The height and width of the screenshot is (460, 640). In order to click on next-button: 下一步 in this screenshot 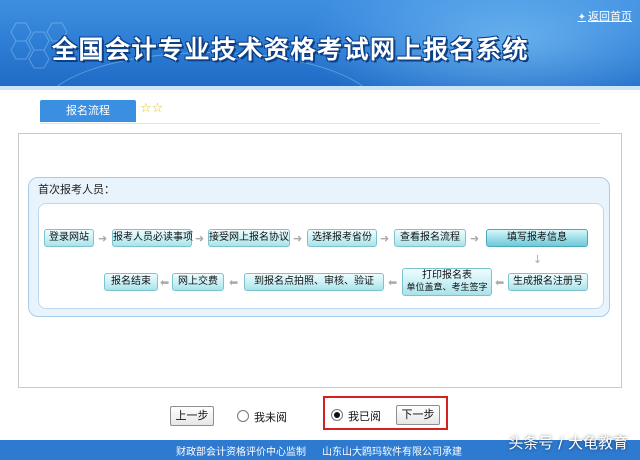, I will do `click(418, 415)`.